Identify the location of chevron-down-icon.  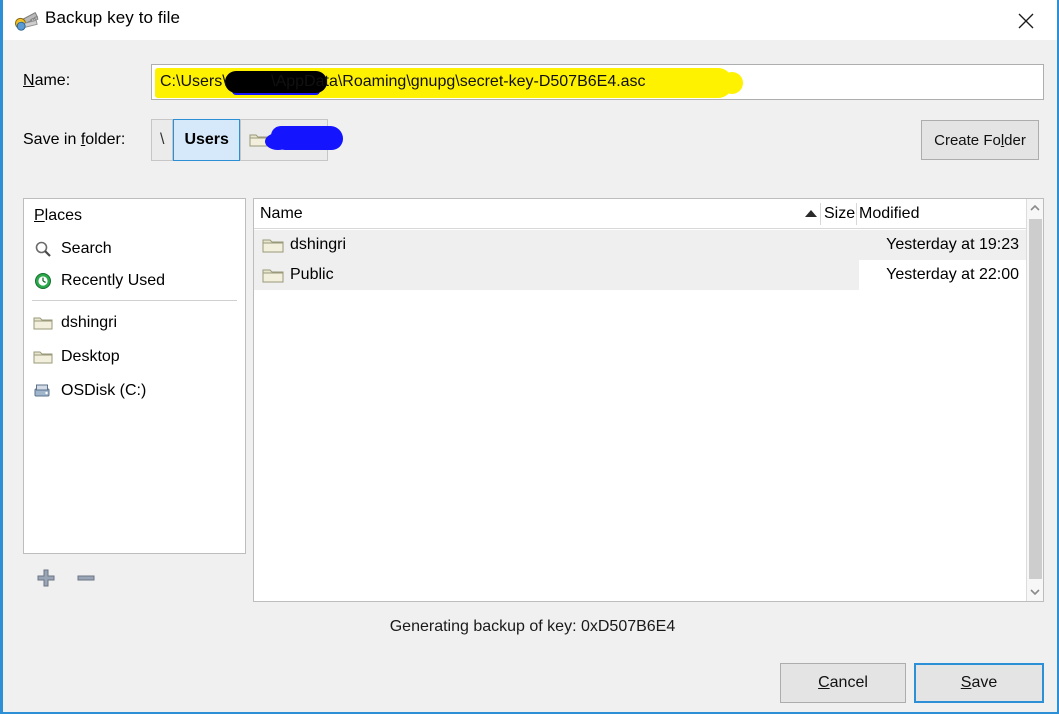
(1035, 592).